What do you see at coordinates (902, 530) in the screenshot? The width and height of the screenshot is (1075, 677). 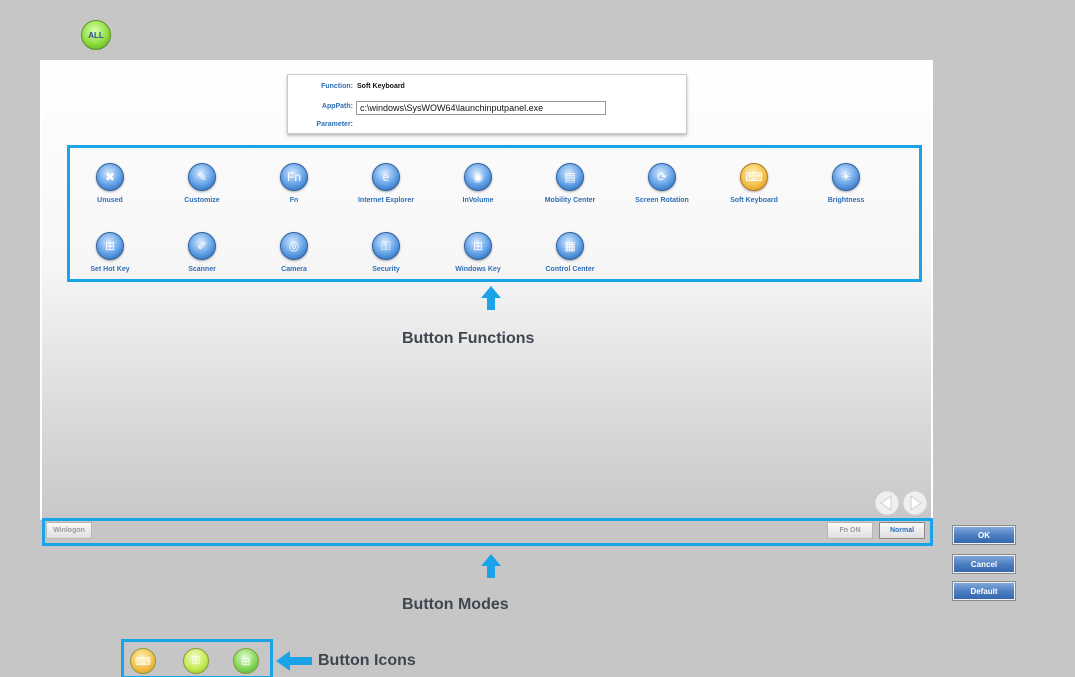 I see `normal-mode-button: Normal` at bounding box center [902, 530].